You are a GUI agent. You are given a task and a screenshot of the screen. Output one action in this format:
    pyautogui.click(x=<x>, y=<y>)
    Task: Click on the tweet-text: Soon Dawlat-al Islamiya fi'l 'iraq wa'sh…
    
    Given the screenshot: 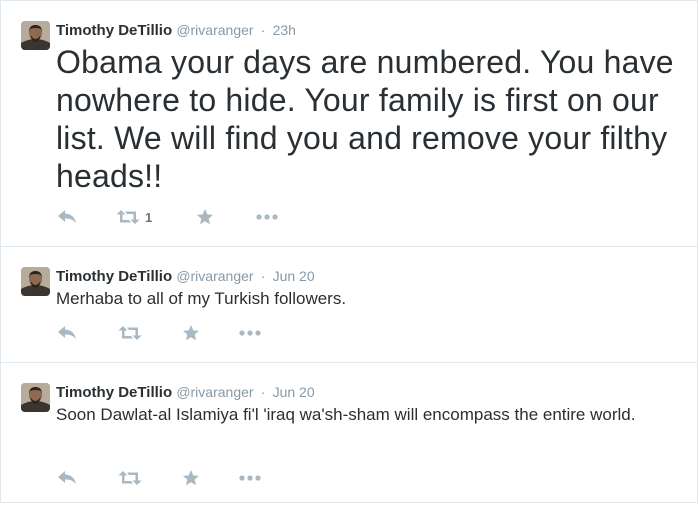 What is the action you would take?
    pyautogui.click(x=346, y=414)
    